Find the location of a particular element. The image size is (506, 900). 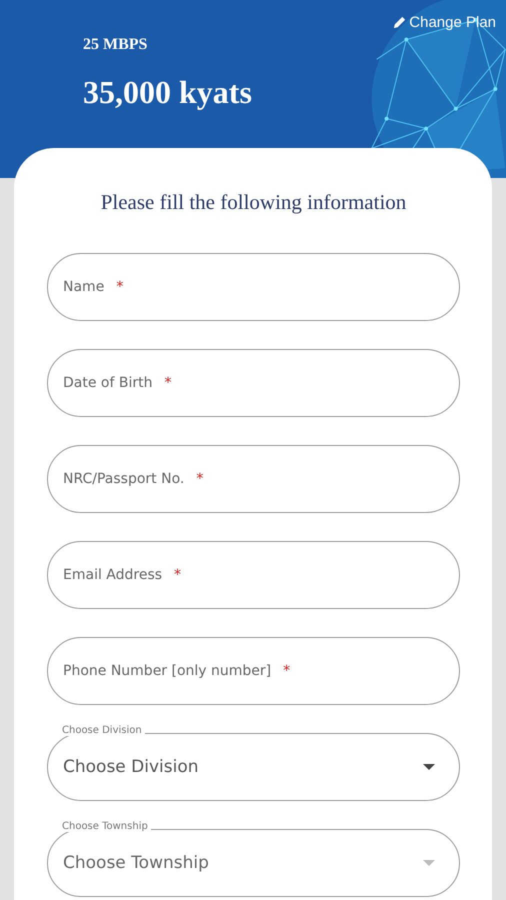

plan-price: 35,000 kyats is located at coordinates (168, 92).